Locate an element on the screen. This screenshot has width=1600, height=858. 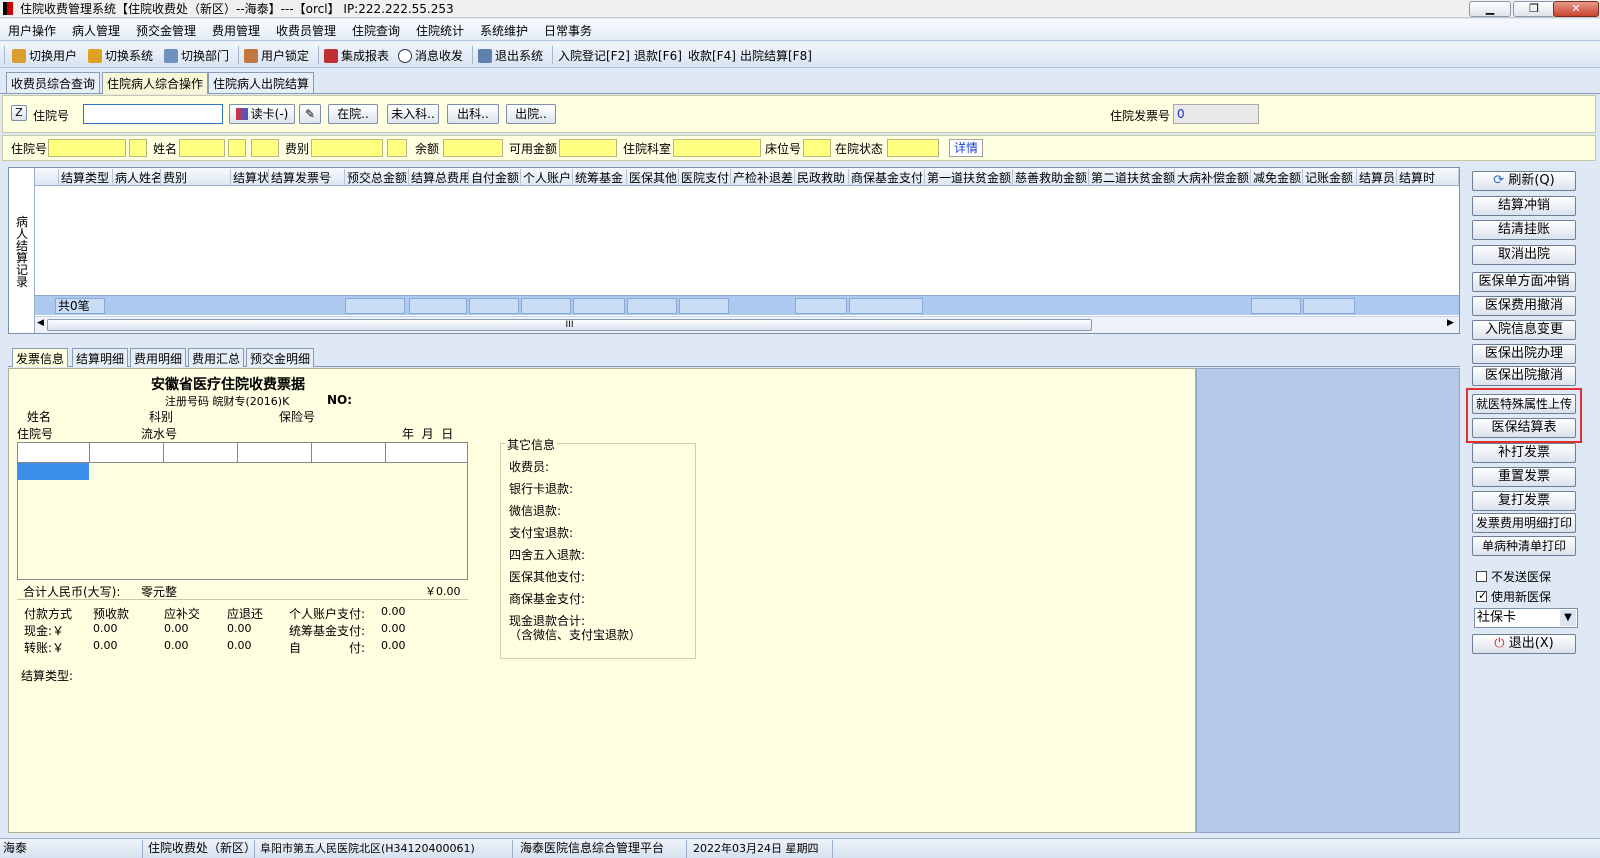
messages-button: 消息收发 is located at coordinates (430, 55).